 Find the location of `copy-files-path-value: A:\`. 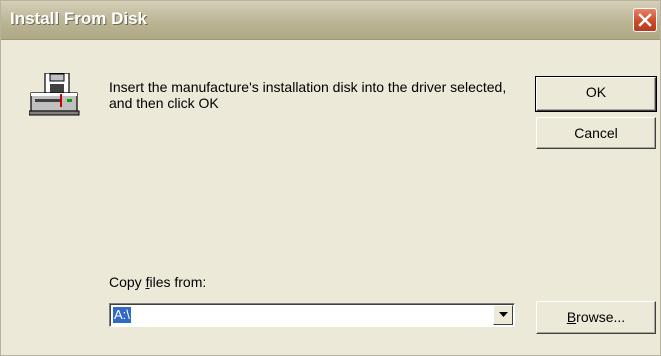

copy-files-path-value: A:\ is located at coordinates (122, 315).